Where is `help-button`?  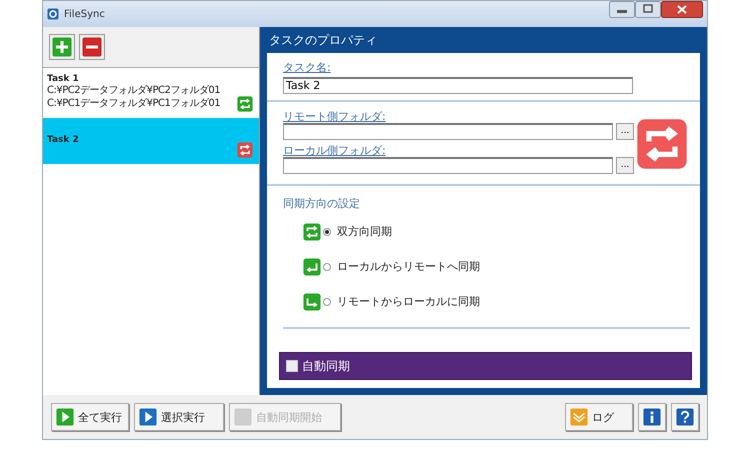
help-button is located at coordinates (685, 417).